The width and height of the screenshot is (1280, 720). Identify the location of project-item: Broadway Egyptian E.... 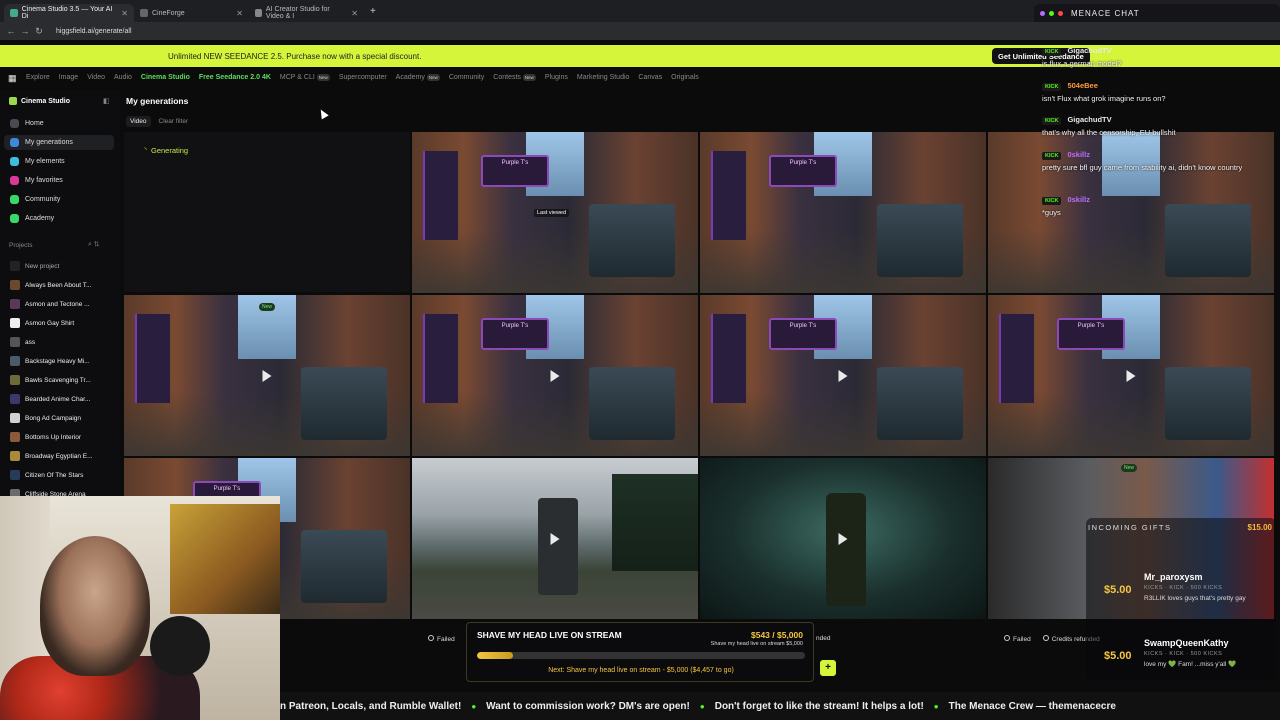
(60, 456).